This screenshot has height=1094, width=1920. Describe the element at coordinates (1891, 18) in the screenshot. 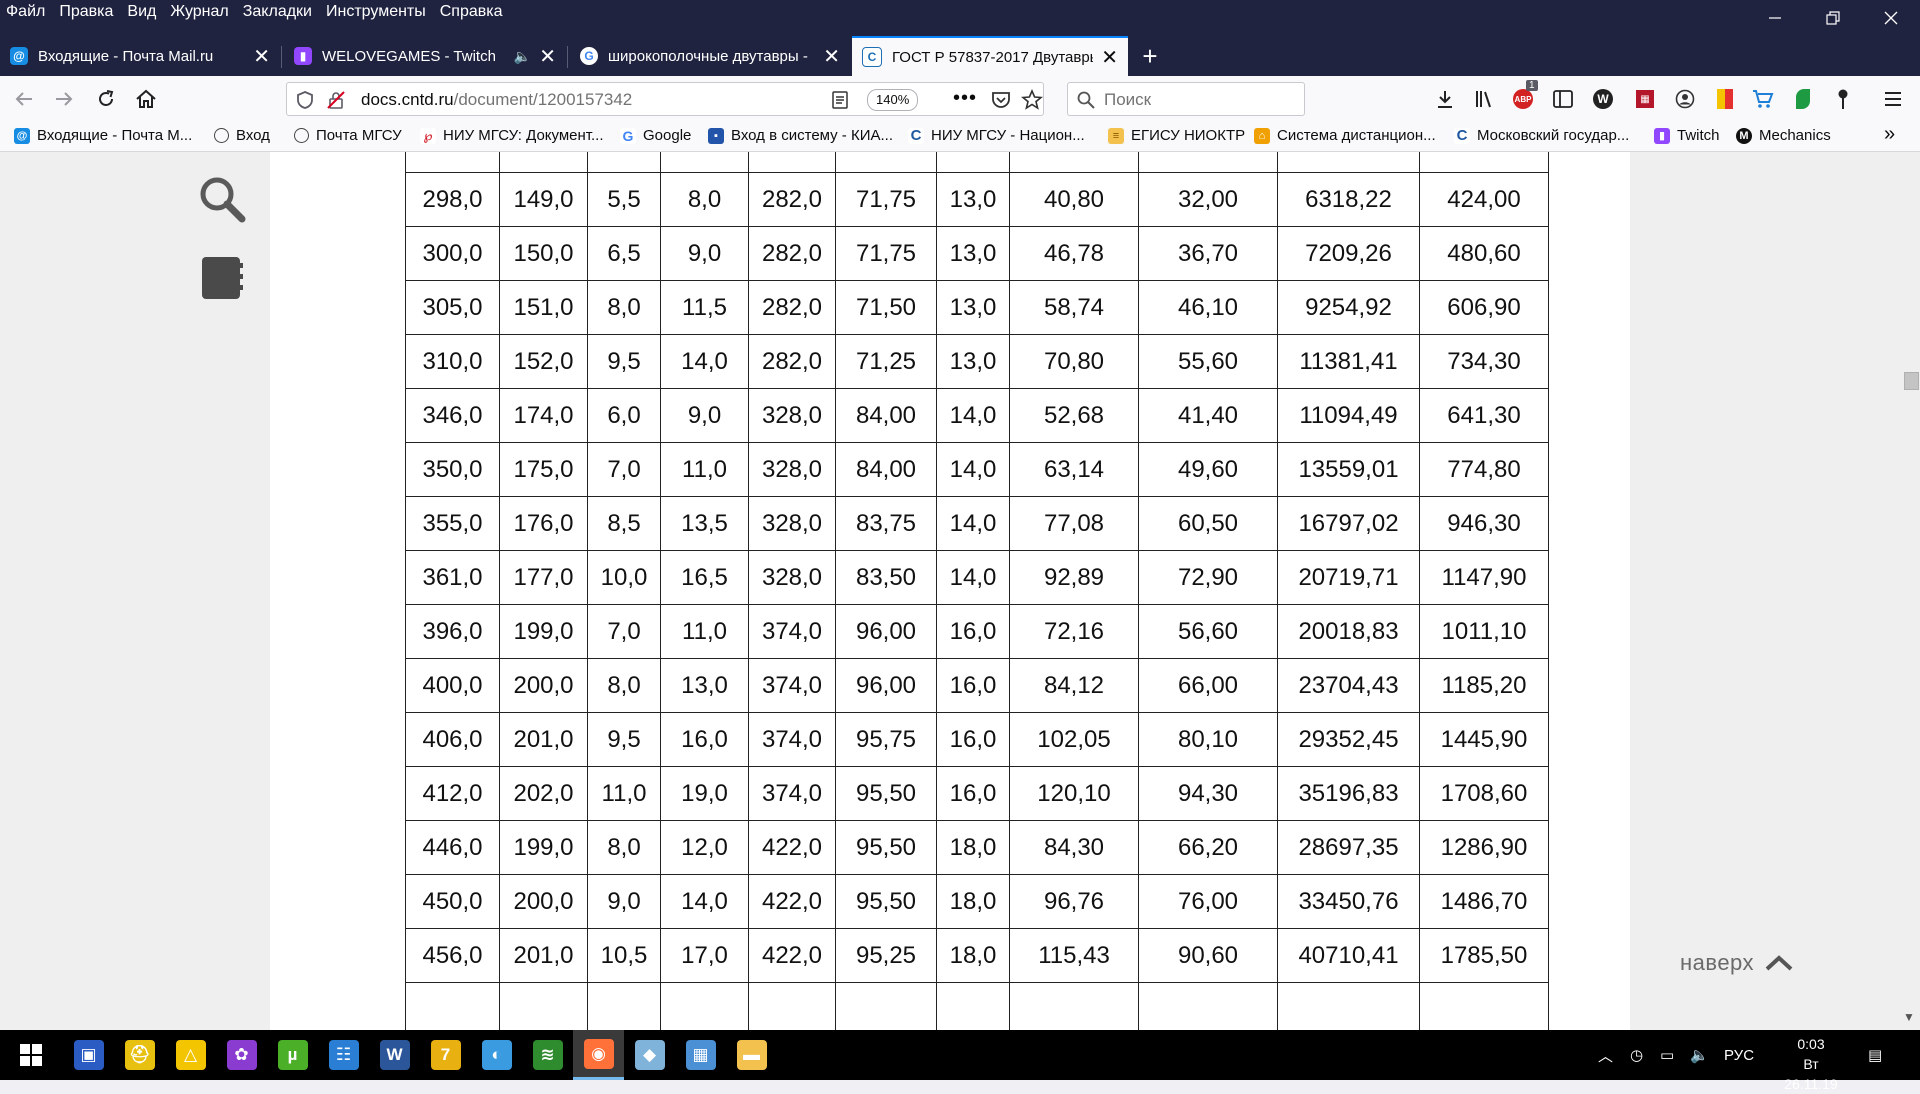

I see `close-window-button` at that location.